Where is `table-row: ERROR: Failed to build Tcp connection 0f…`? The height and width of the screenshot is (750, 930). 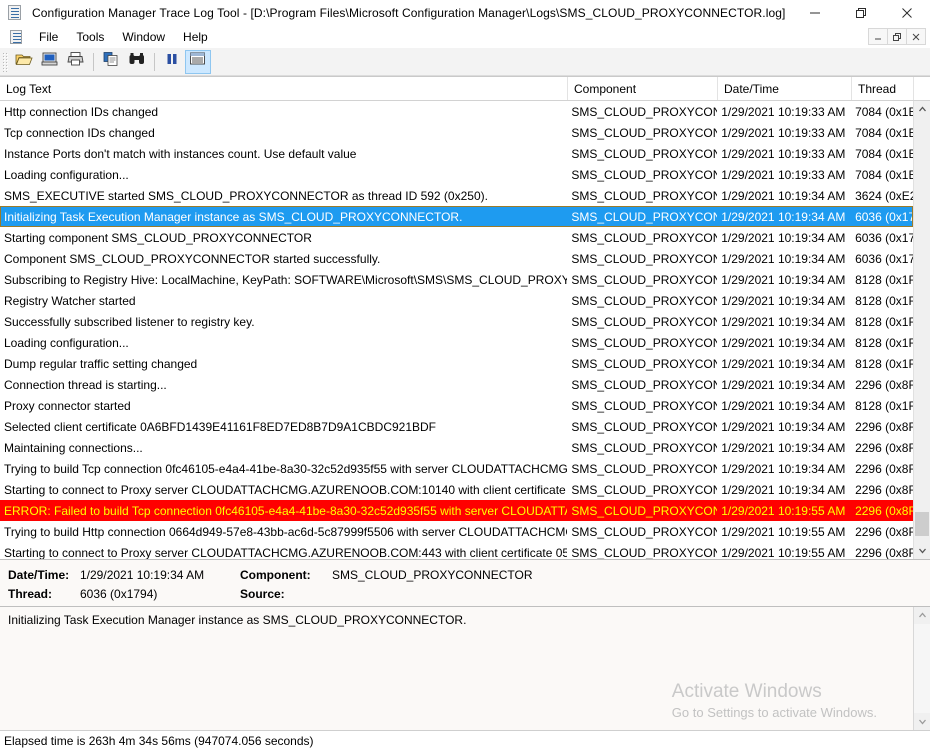 table-row: ERROR: Failed to build Tcp connection 0f… is located at coordinates (456, 510).